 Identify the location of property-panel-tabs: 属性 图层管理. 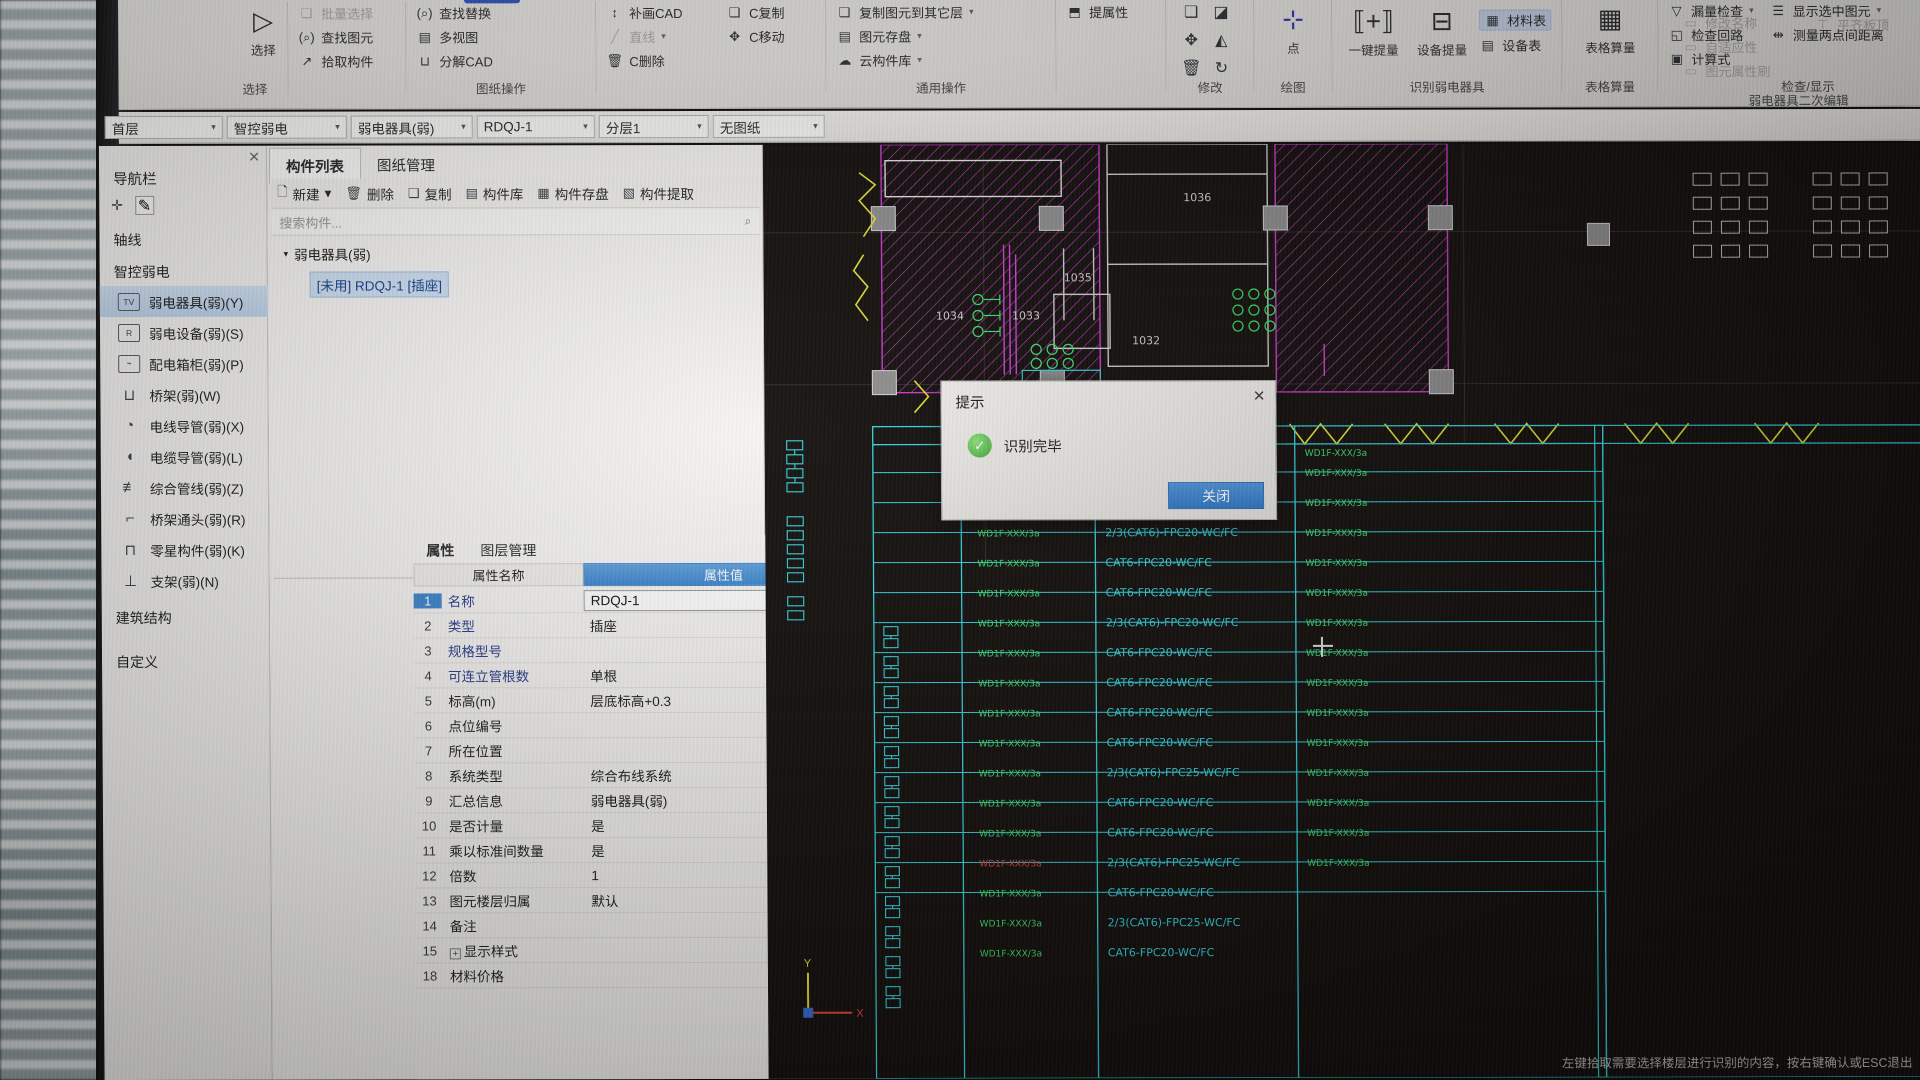
(481, 550).